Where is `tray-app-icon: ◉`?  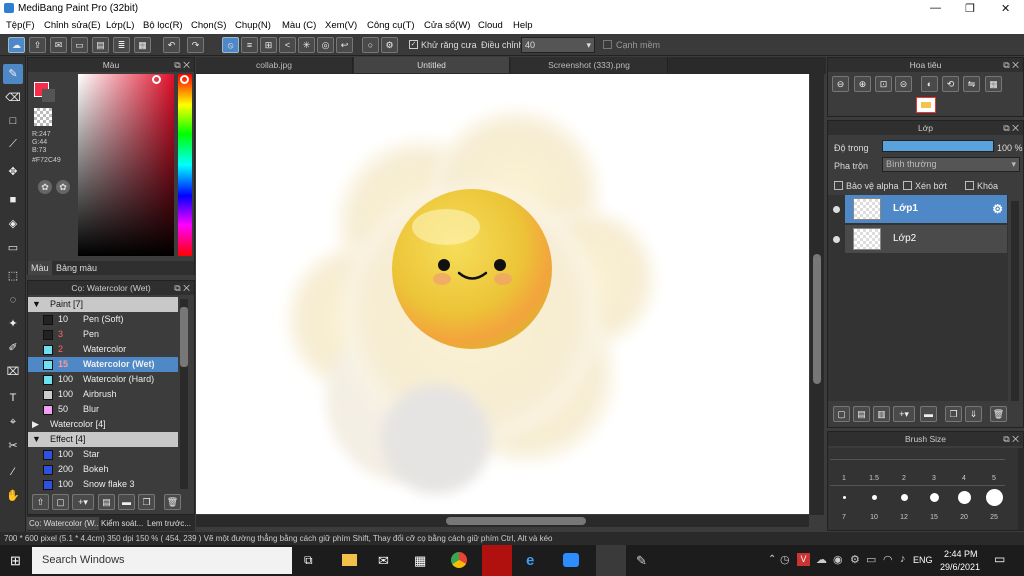
tray-app-icon: ◉ is located at coordinates (838, 559).